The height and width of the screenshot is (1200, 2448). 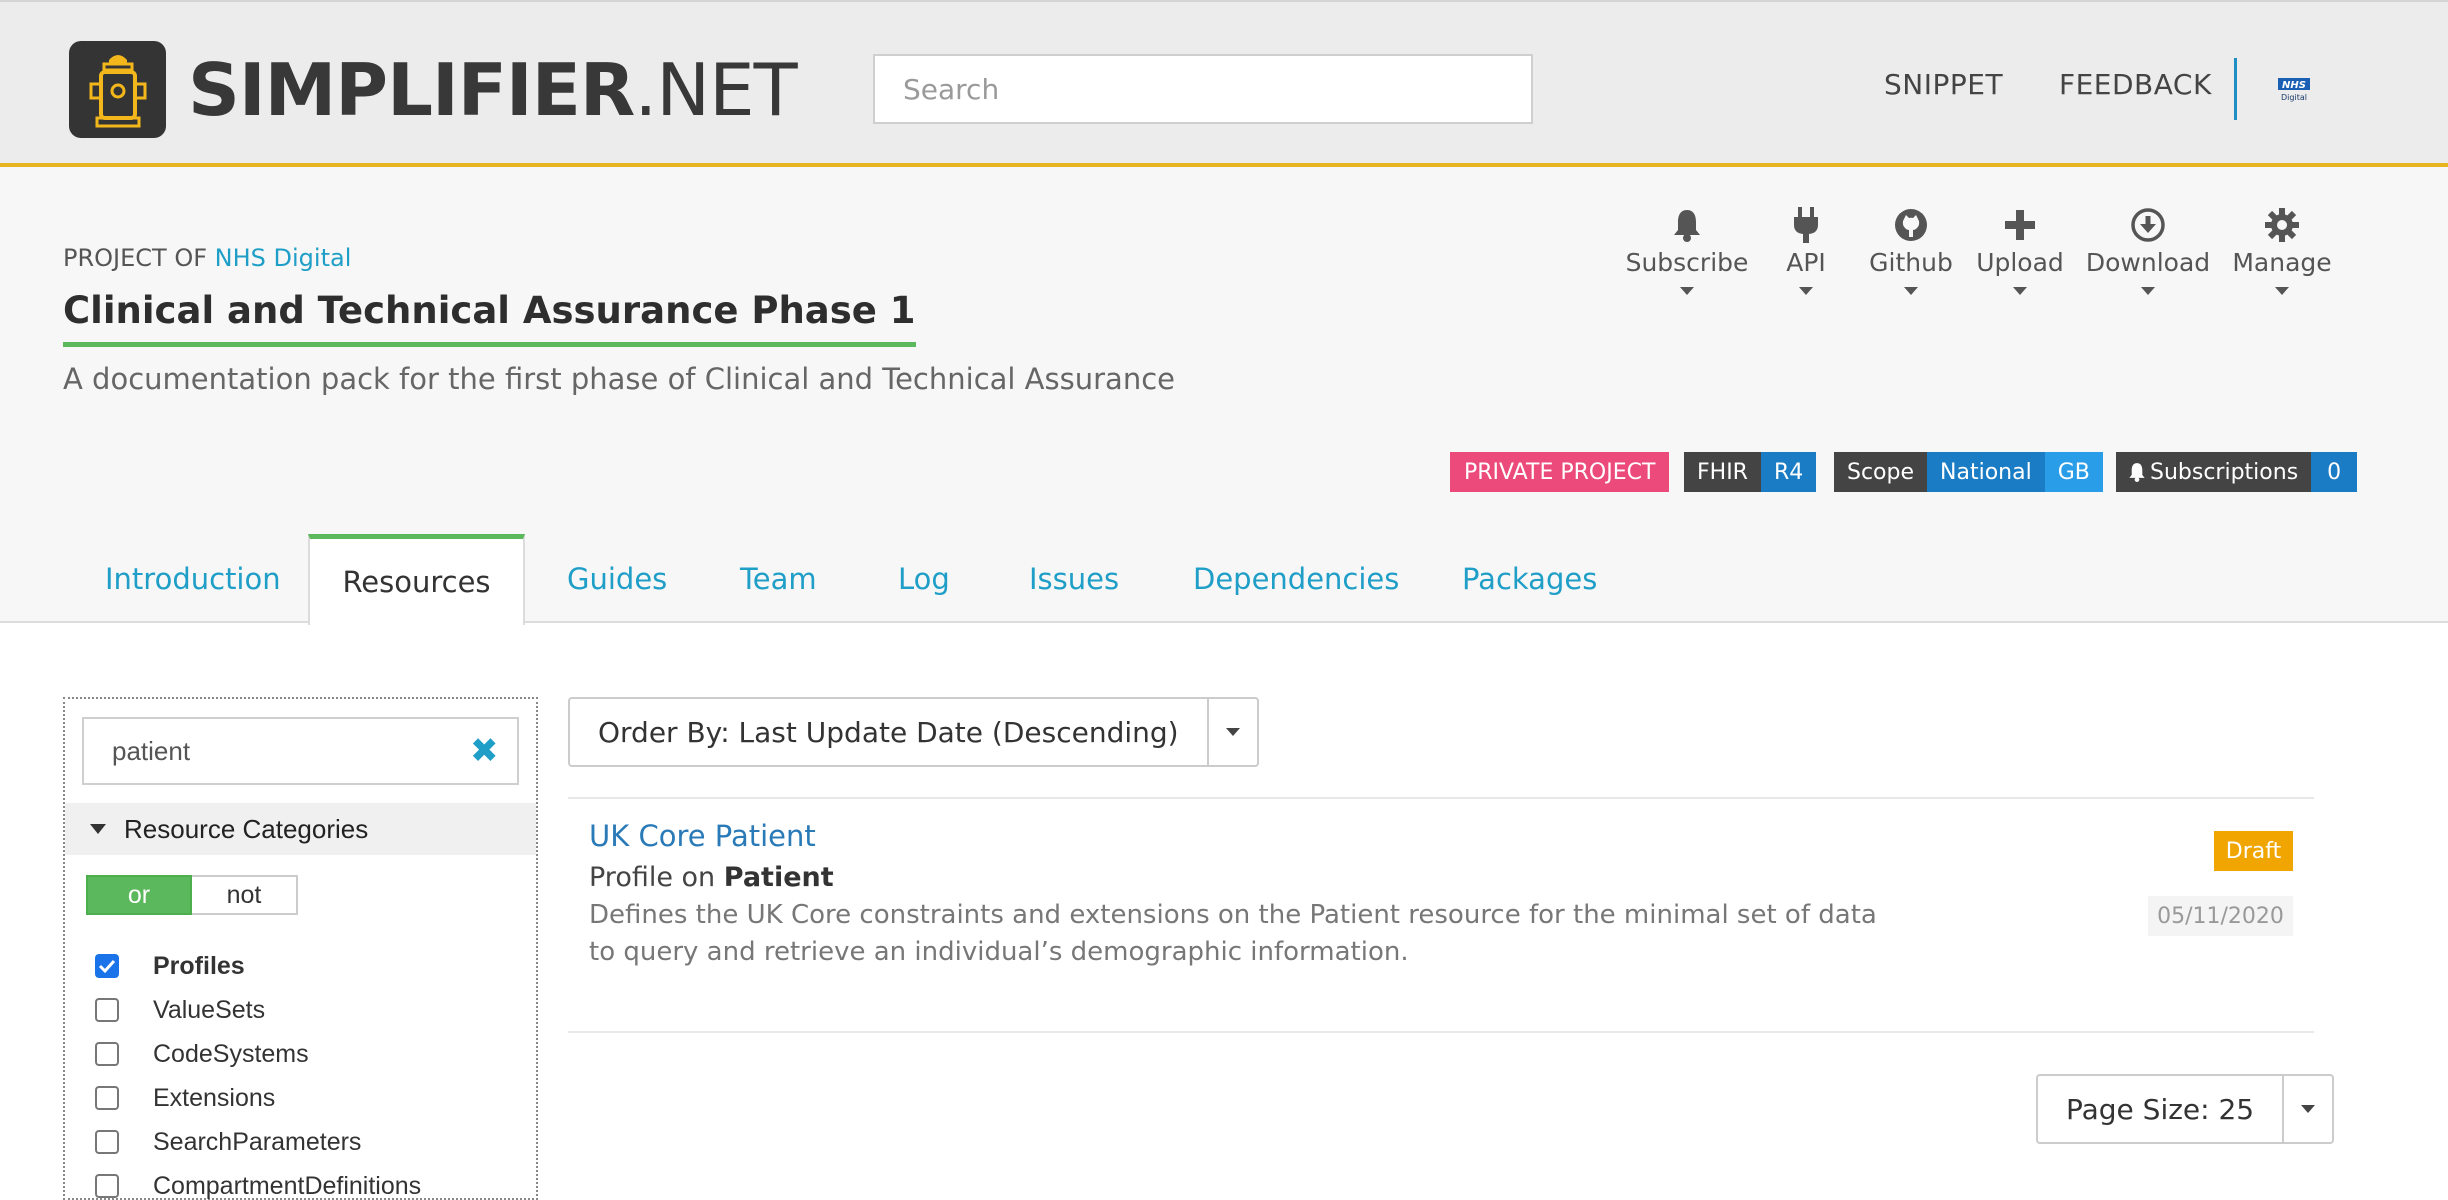 What do you see at coordinates (617, 578) in the screenshot?
I see `tab-guides: Guides` at bounding box center [617, 578].